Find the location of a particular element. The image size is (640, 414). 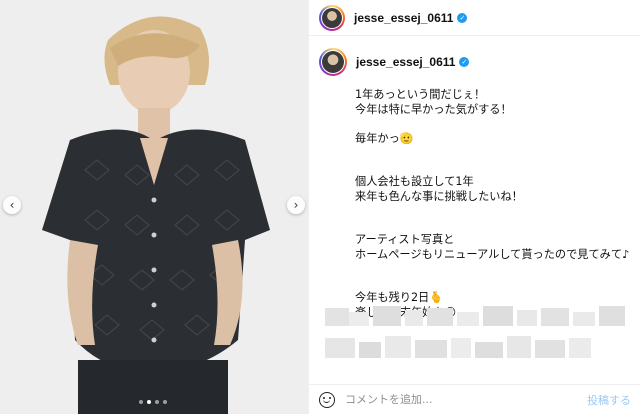

username-link: jesse_essej_0611 is located at coordinates (403, 18).